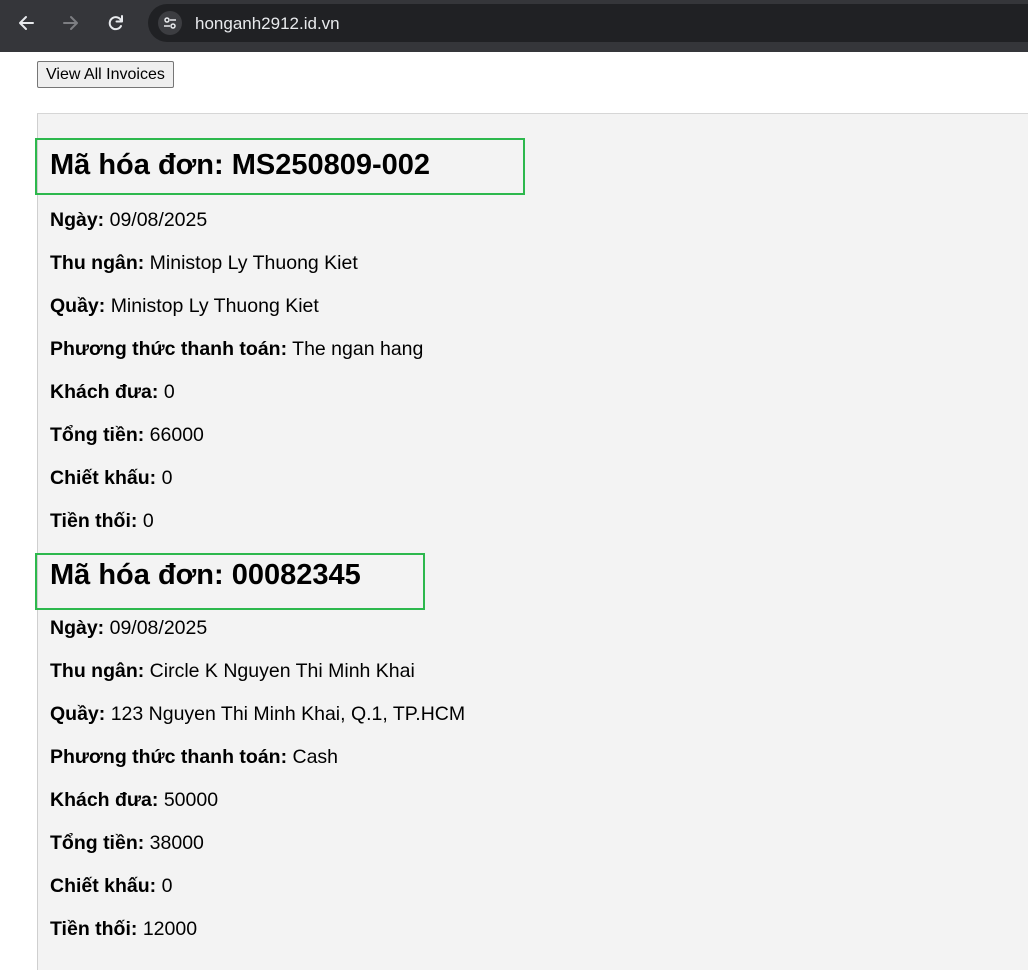  I want to click on invoice-field-change: Tiền thối: 12000, so click(123, 929).